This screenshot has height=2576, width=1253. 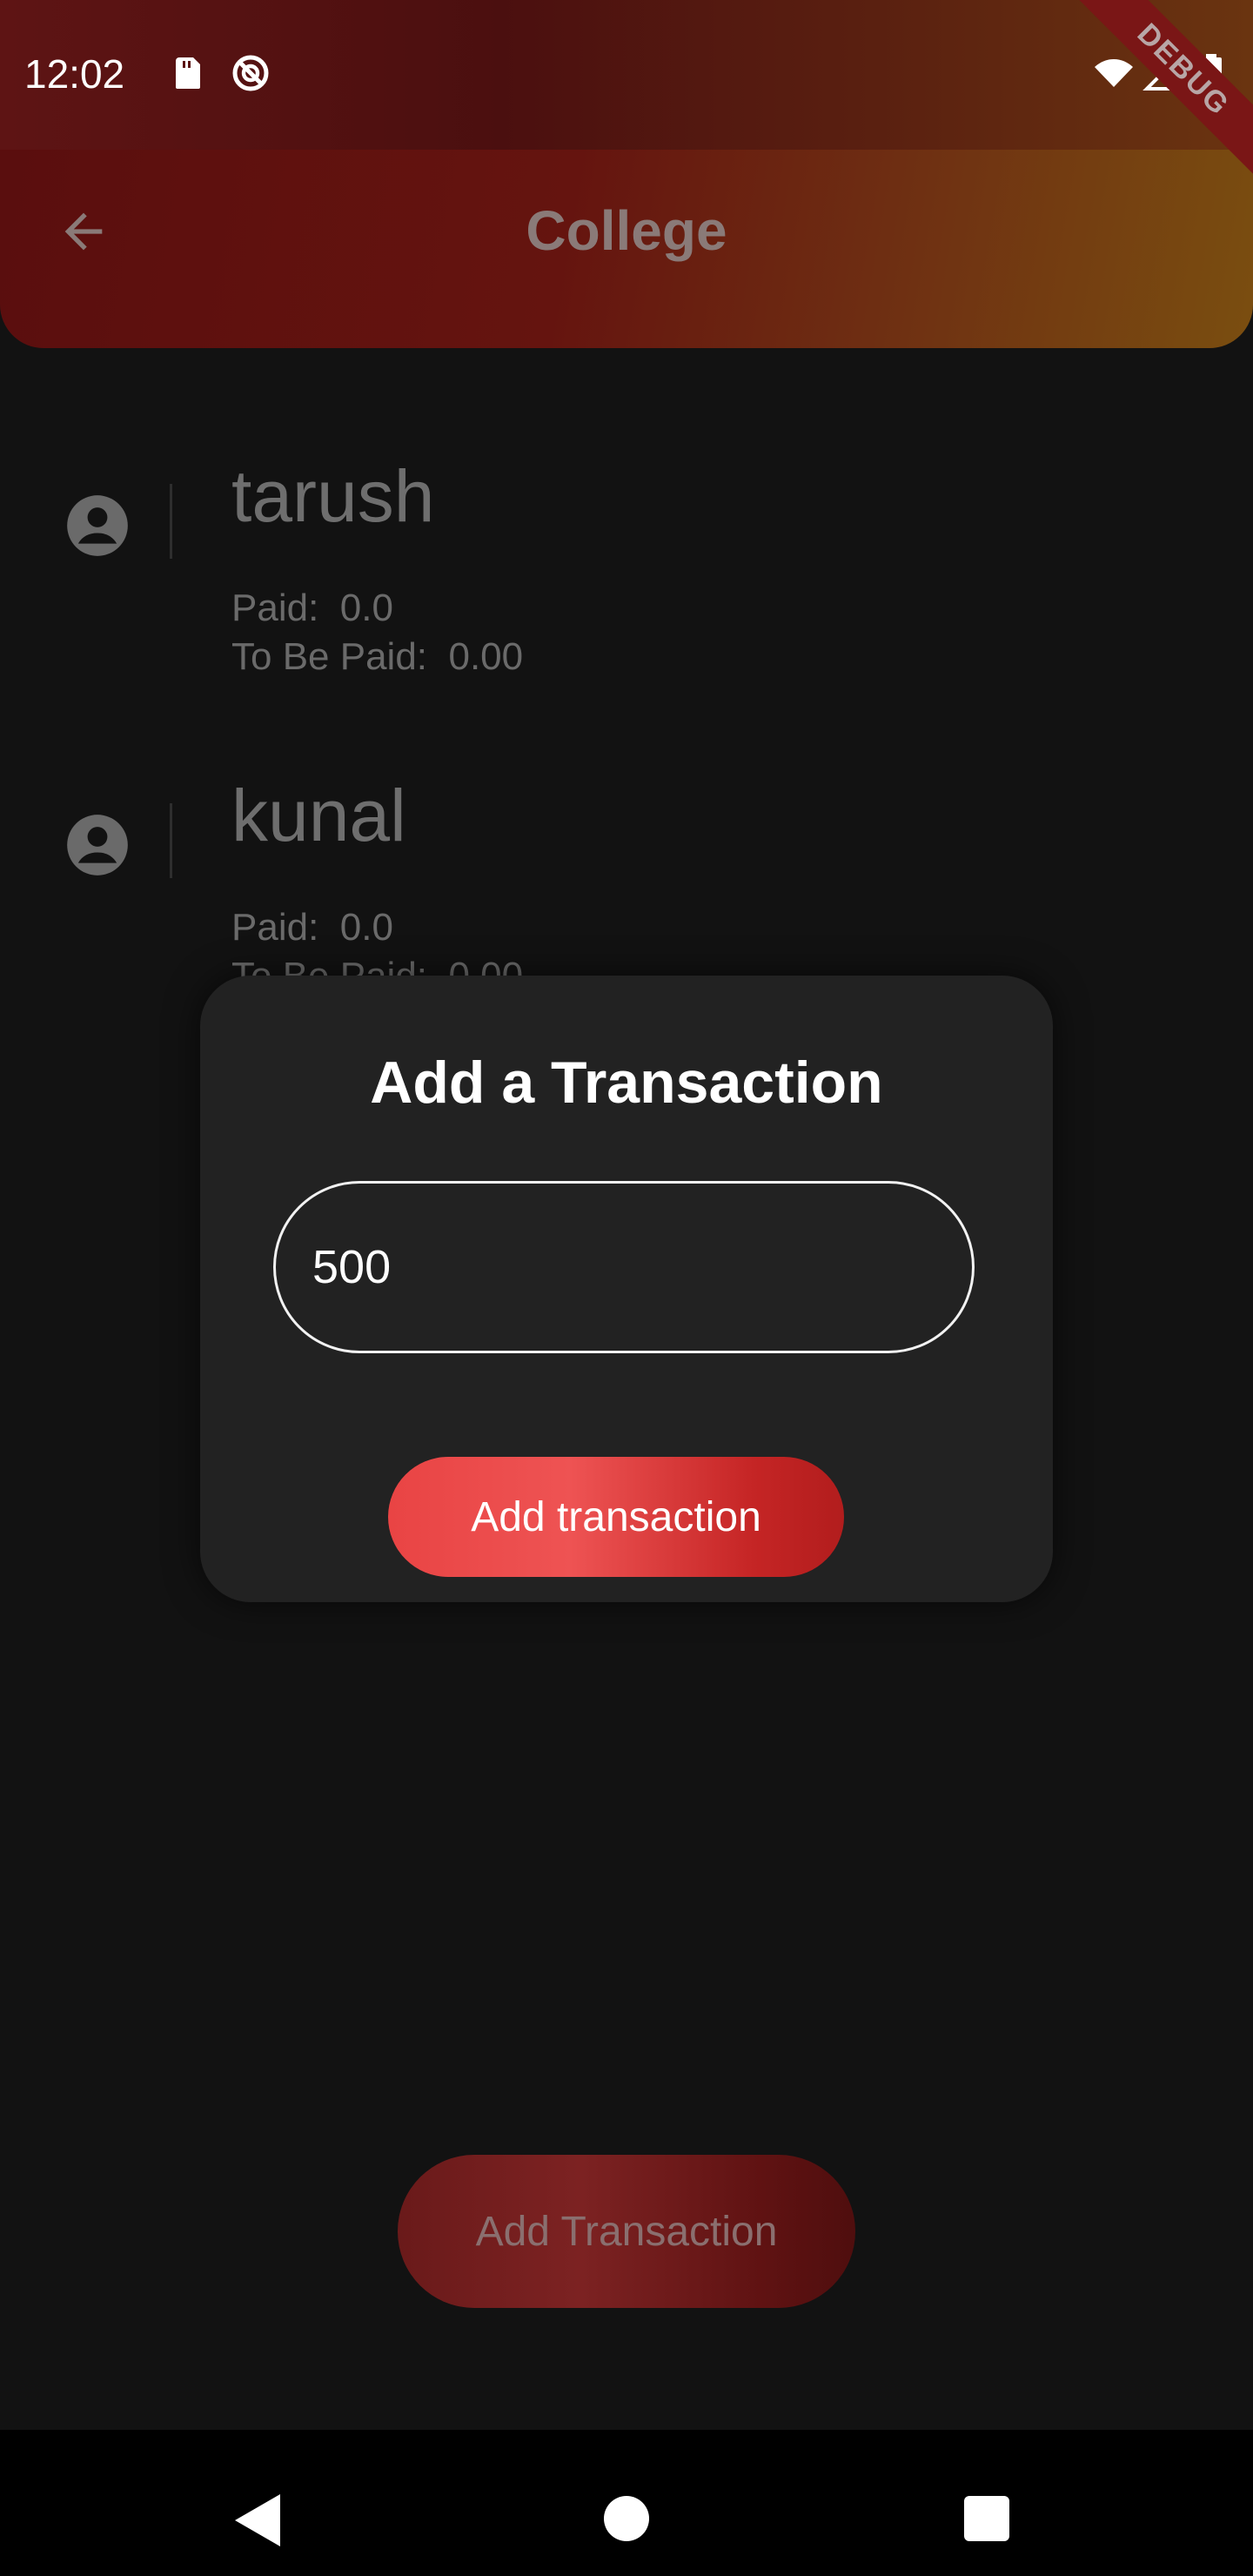 What do you see at coordinates (616, 1517) in the screenshot?
I see `add-transaction-button: Add transaction` at bounding box center [616, 1517].